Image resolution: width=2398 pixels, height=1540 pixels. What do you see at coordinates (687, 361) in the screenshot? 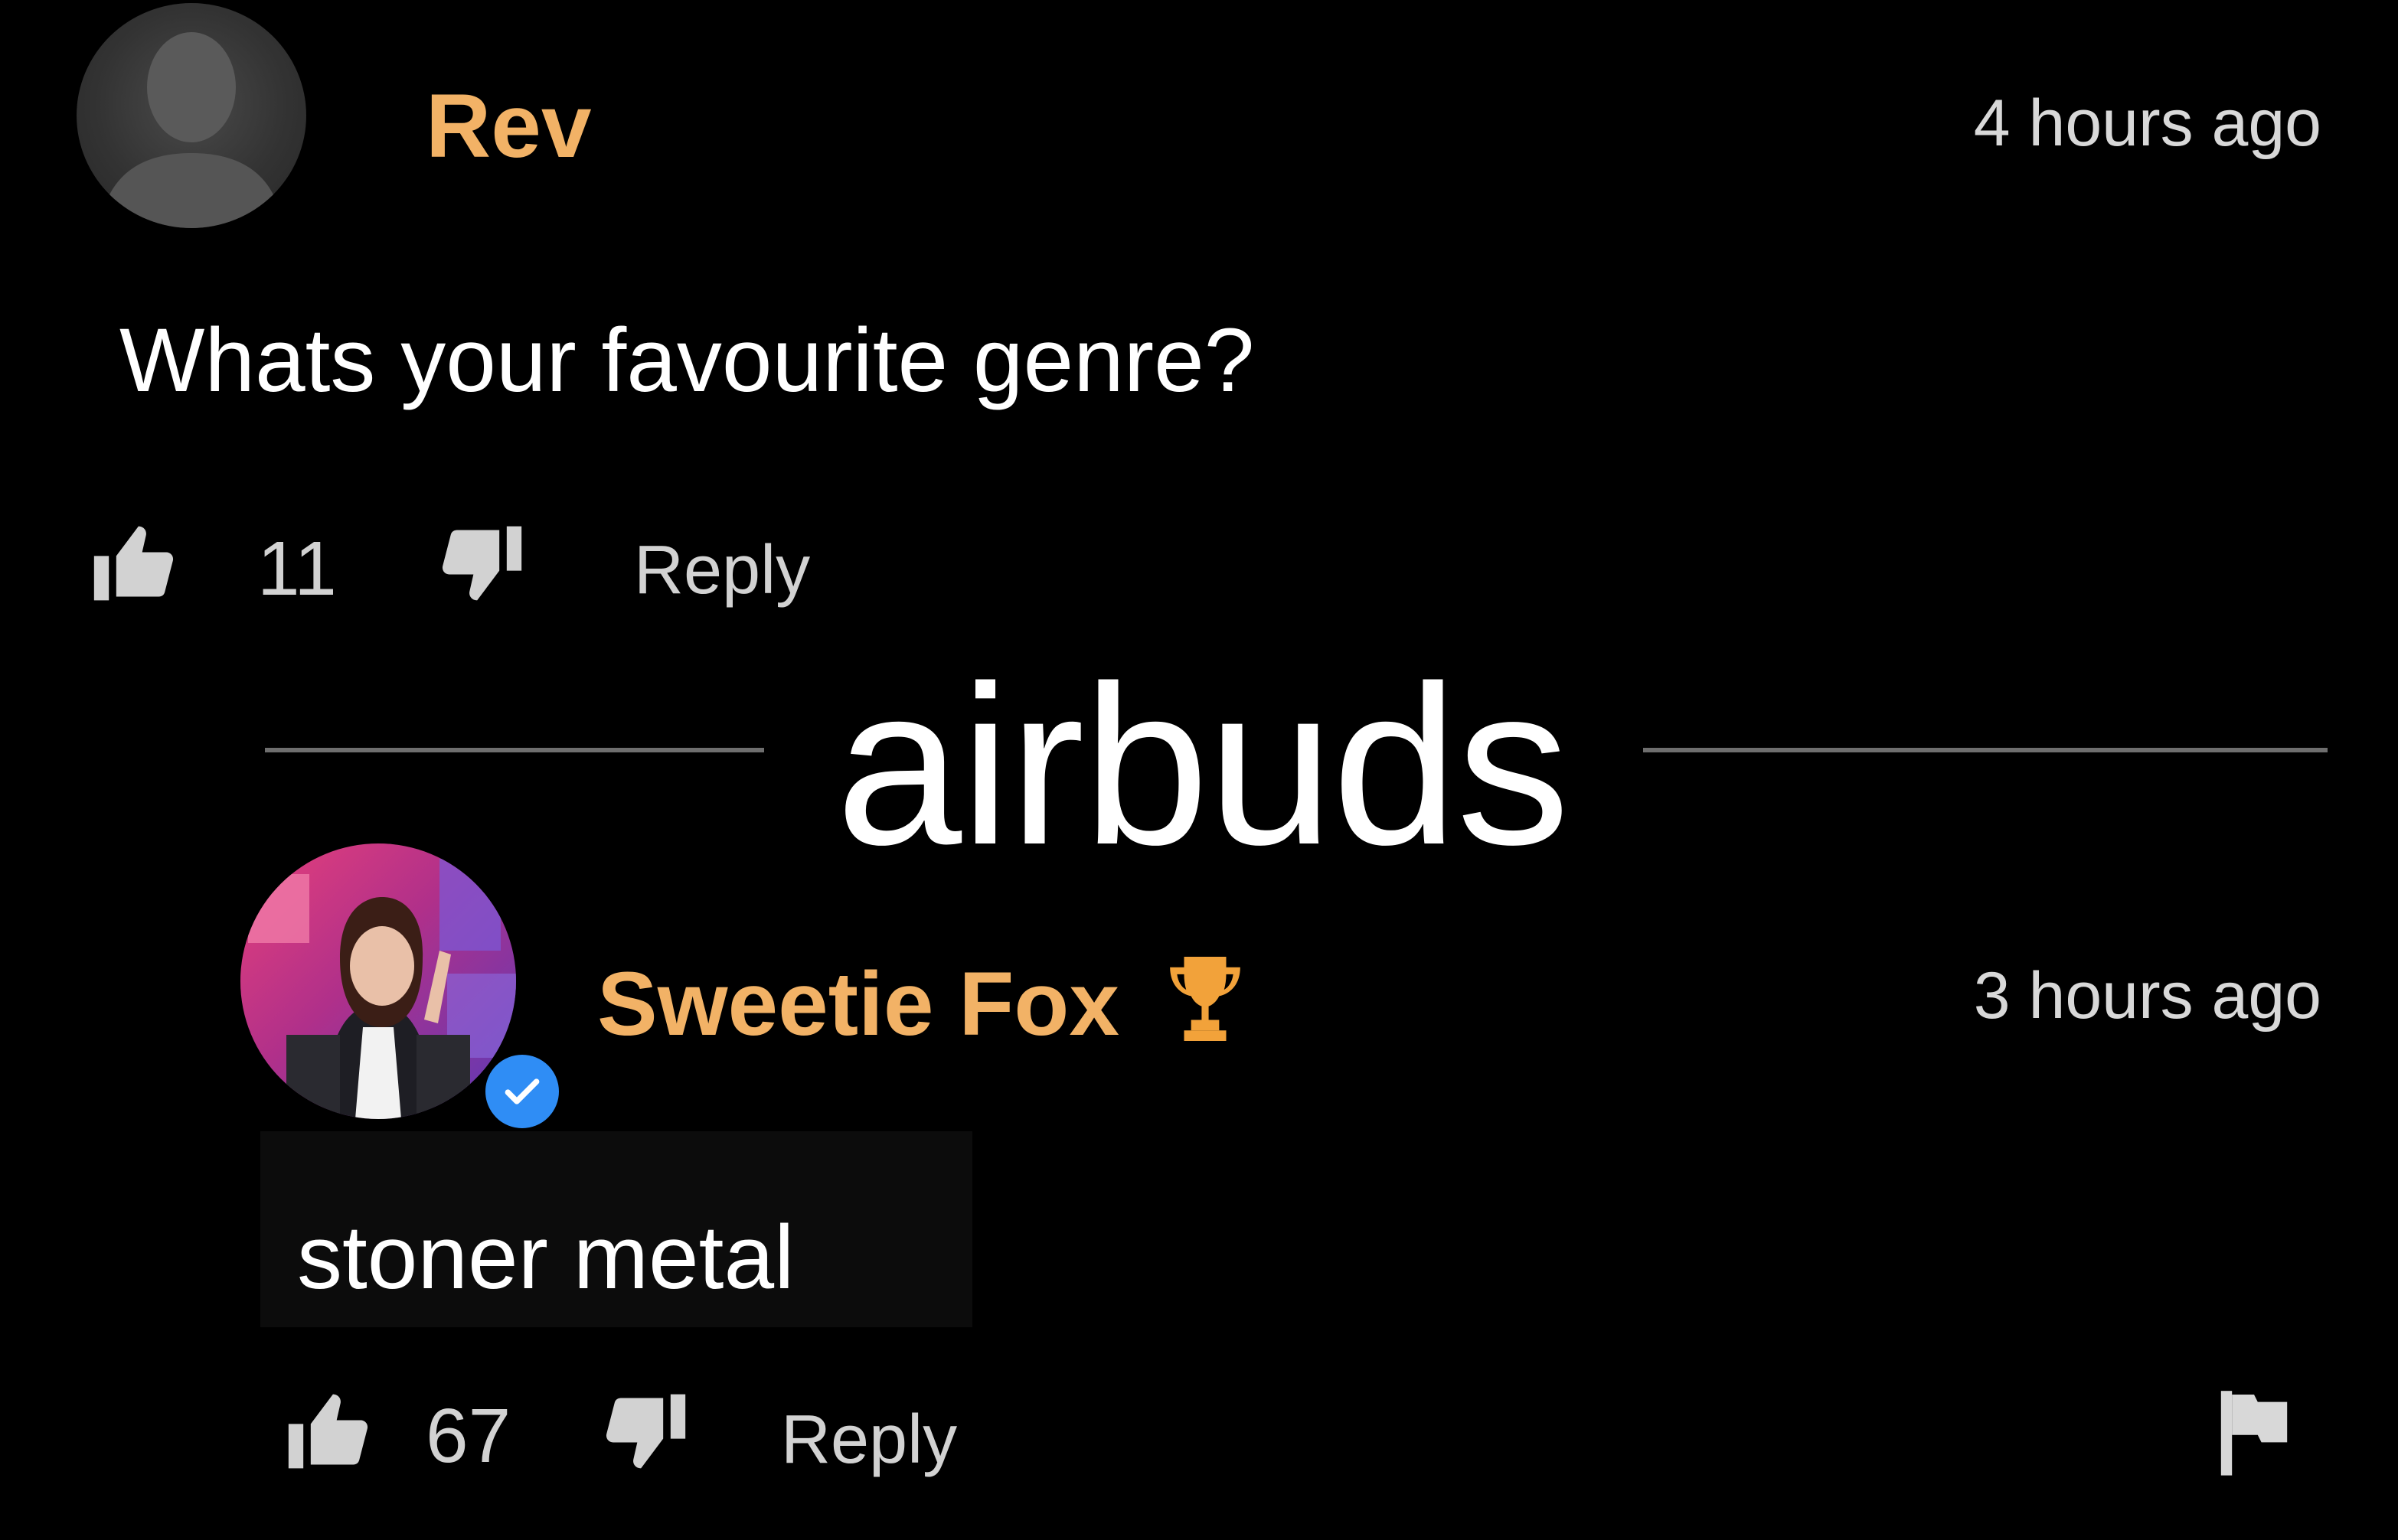
I see `comment-text: Whats your favourite genre?` at bounding box center [687, 361].